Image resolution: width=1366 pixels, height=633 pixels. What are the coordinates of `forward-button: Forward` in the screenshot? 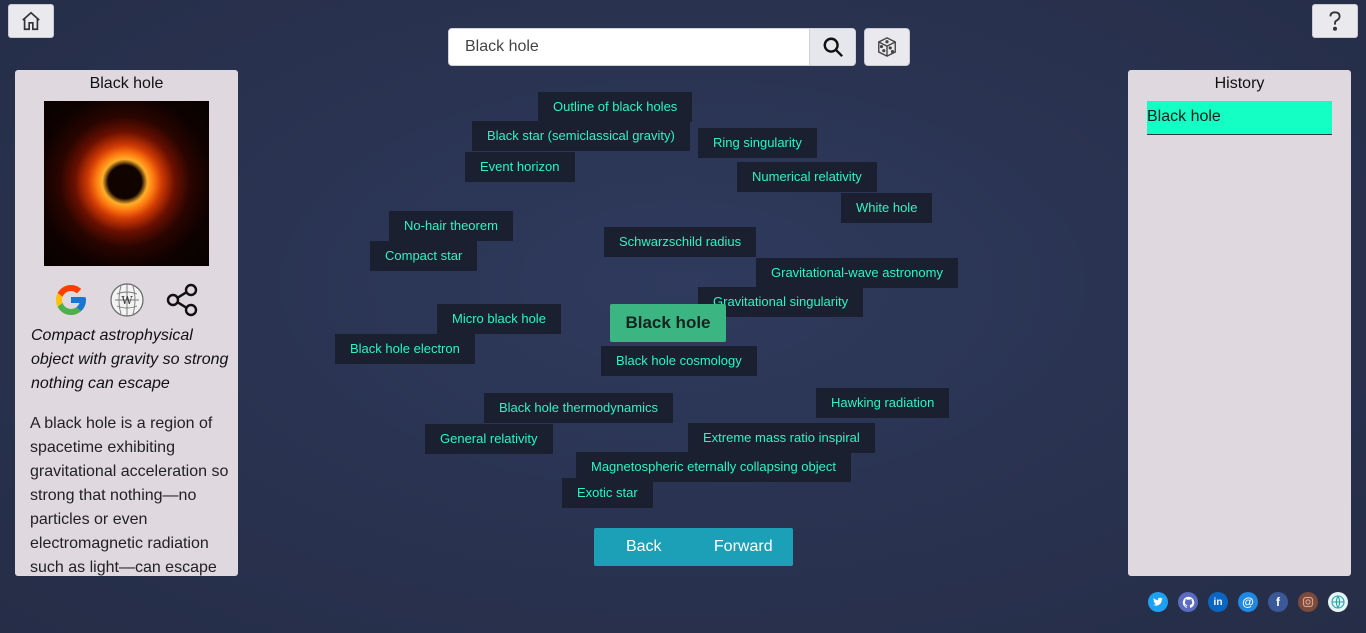 It's located at (744, 547).